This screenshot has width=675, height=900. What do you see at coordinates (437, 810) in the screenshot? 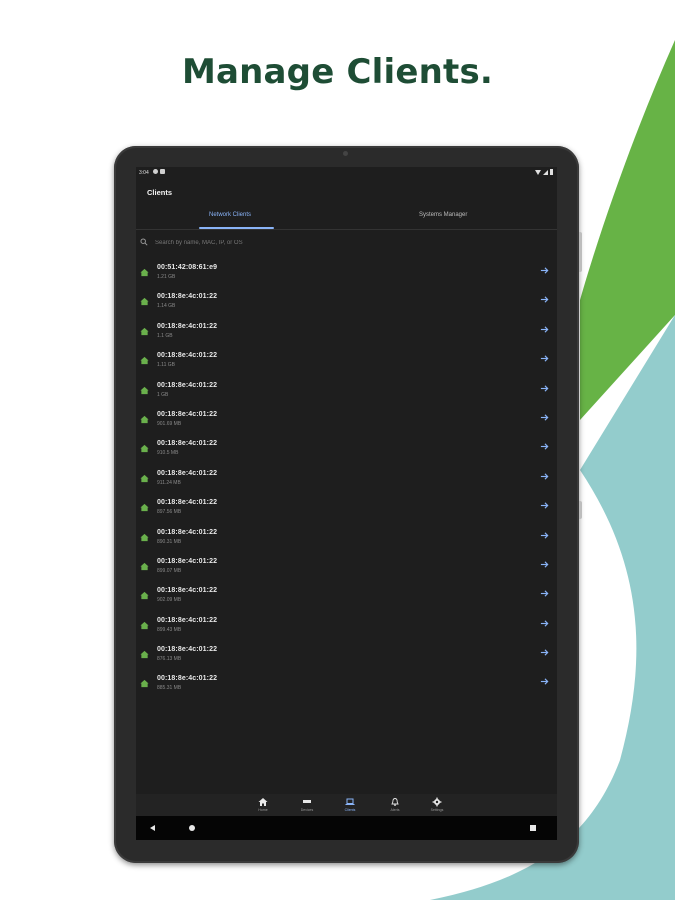
I see `nav-label: Settings` at bounding box center [437, 810].